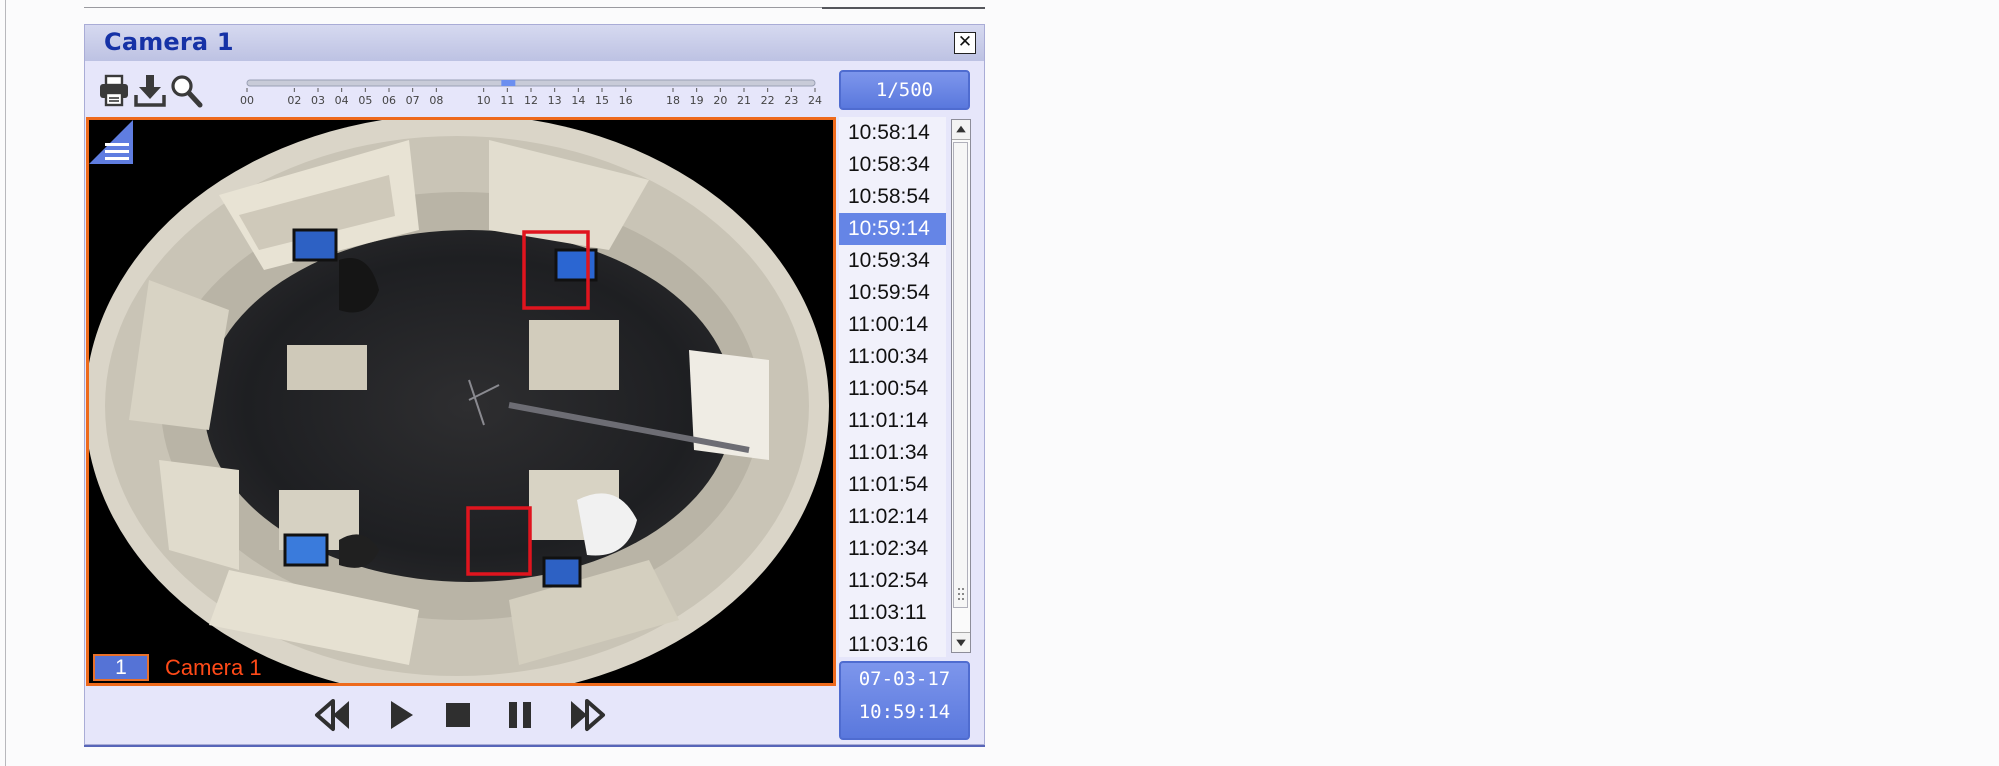  Describe the element at coordinates (903, 8) in the screenshot. I see `page-divider-top-dark` at that location.